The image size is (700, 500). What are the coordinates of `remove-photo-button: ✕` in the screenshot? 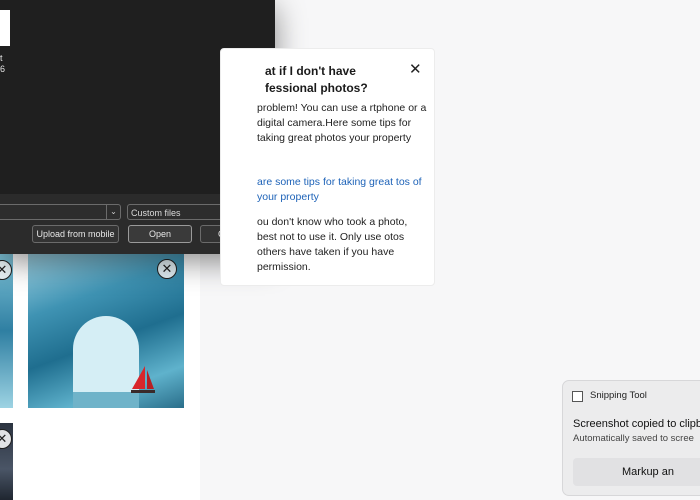 It's located at (167, 269).